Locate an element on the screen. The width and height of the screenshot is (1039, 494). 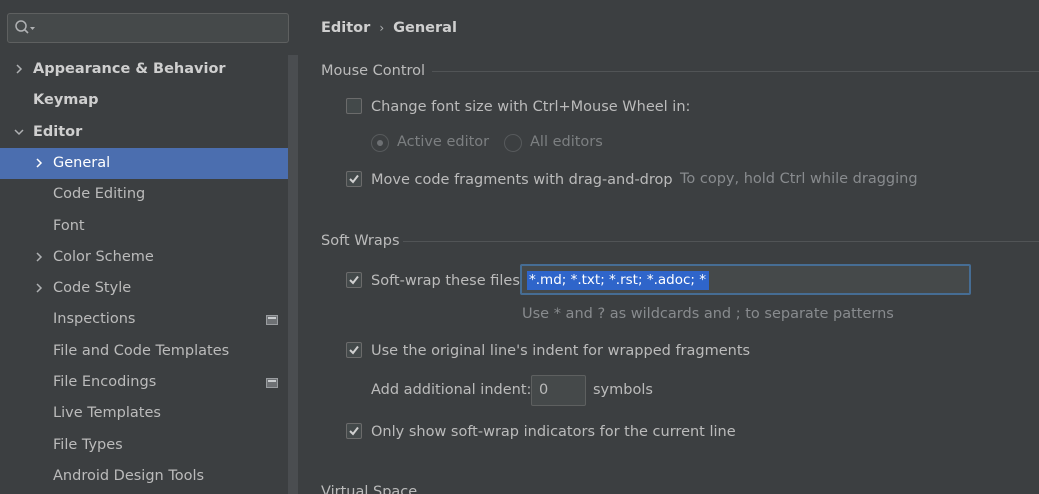
move-fragments-label: Move code fragments with drag-and-drop is located at coordinates (522, 180).